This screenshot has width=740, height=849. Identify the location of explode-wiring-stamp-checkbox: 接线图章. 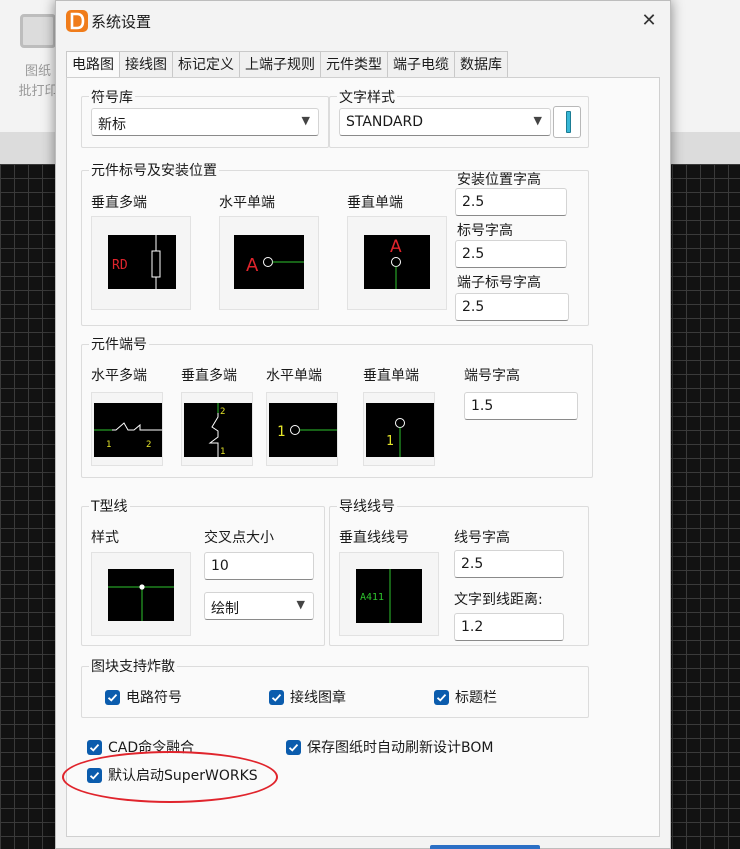
(307, 697).